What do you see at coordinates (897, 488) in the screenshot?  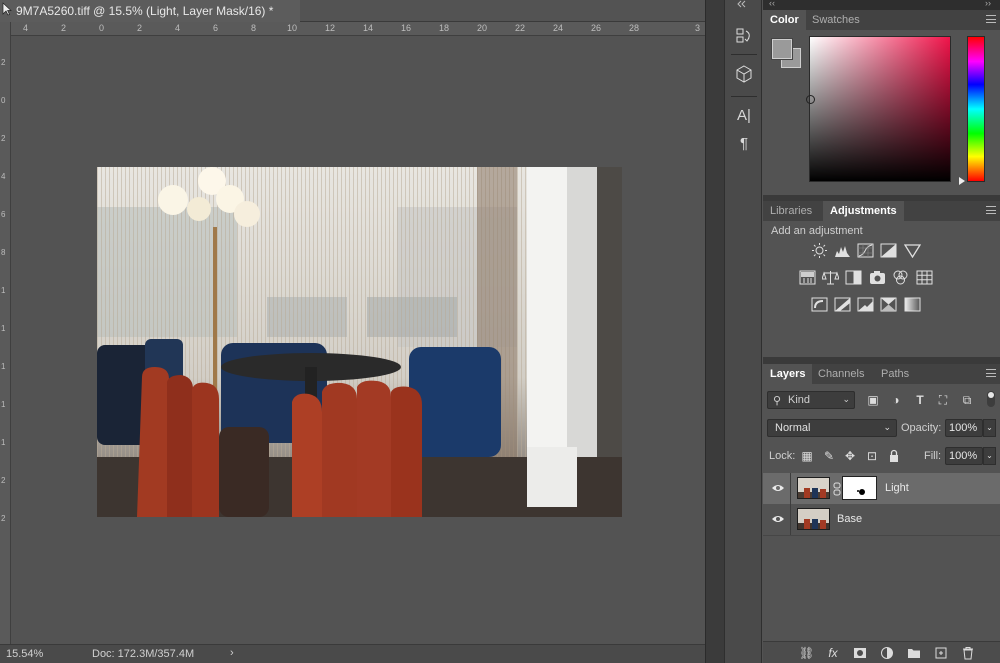 I see `layer-name: Light` at bounding box center [897, 488].